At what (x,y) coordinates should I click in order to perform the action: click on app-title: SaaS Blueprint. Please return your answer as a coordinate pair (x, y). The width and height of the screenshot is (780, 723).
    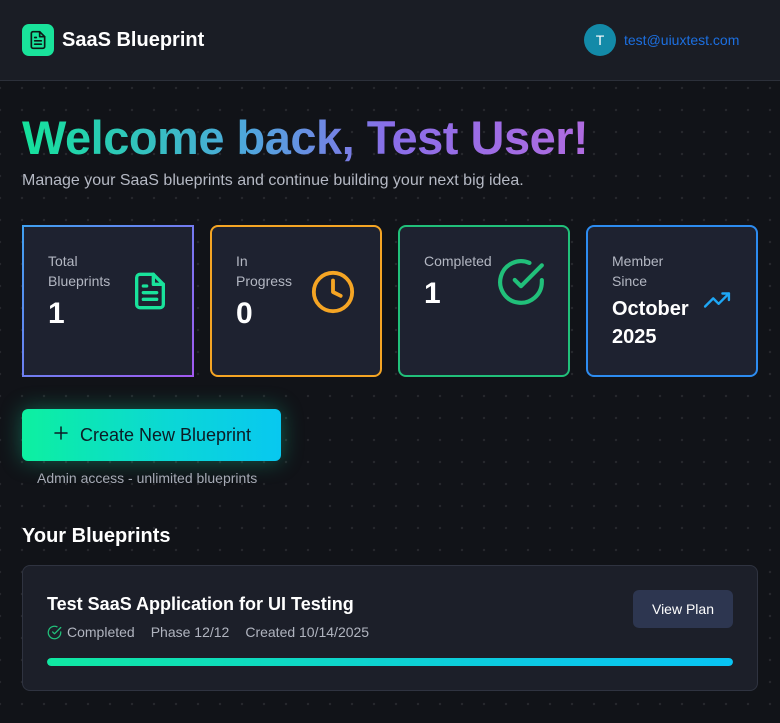
    Looking at the image, I should click on (133, 40).